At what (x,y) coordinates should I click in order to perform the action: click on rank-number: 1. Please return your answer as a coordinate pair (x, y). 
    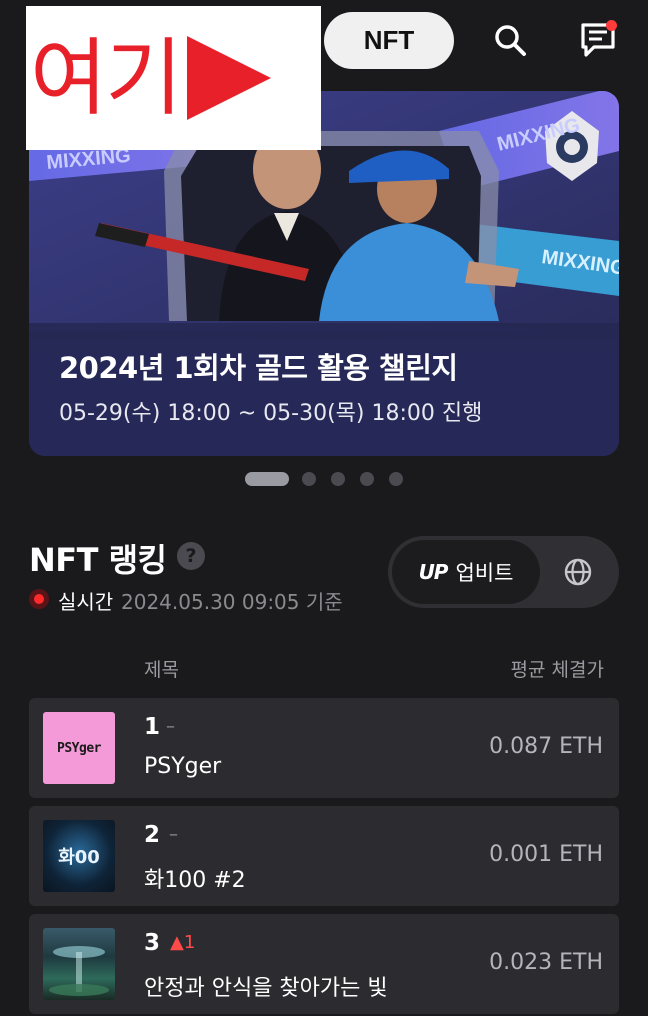
    Looking at the image, I should click on (152, 727).